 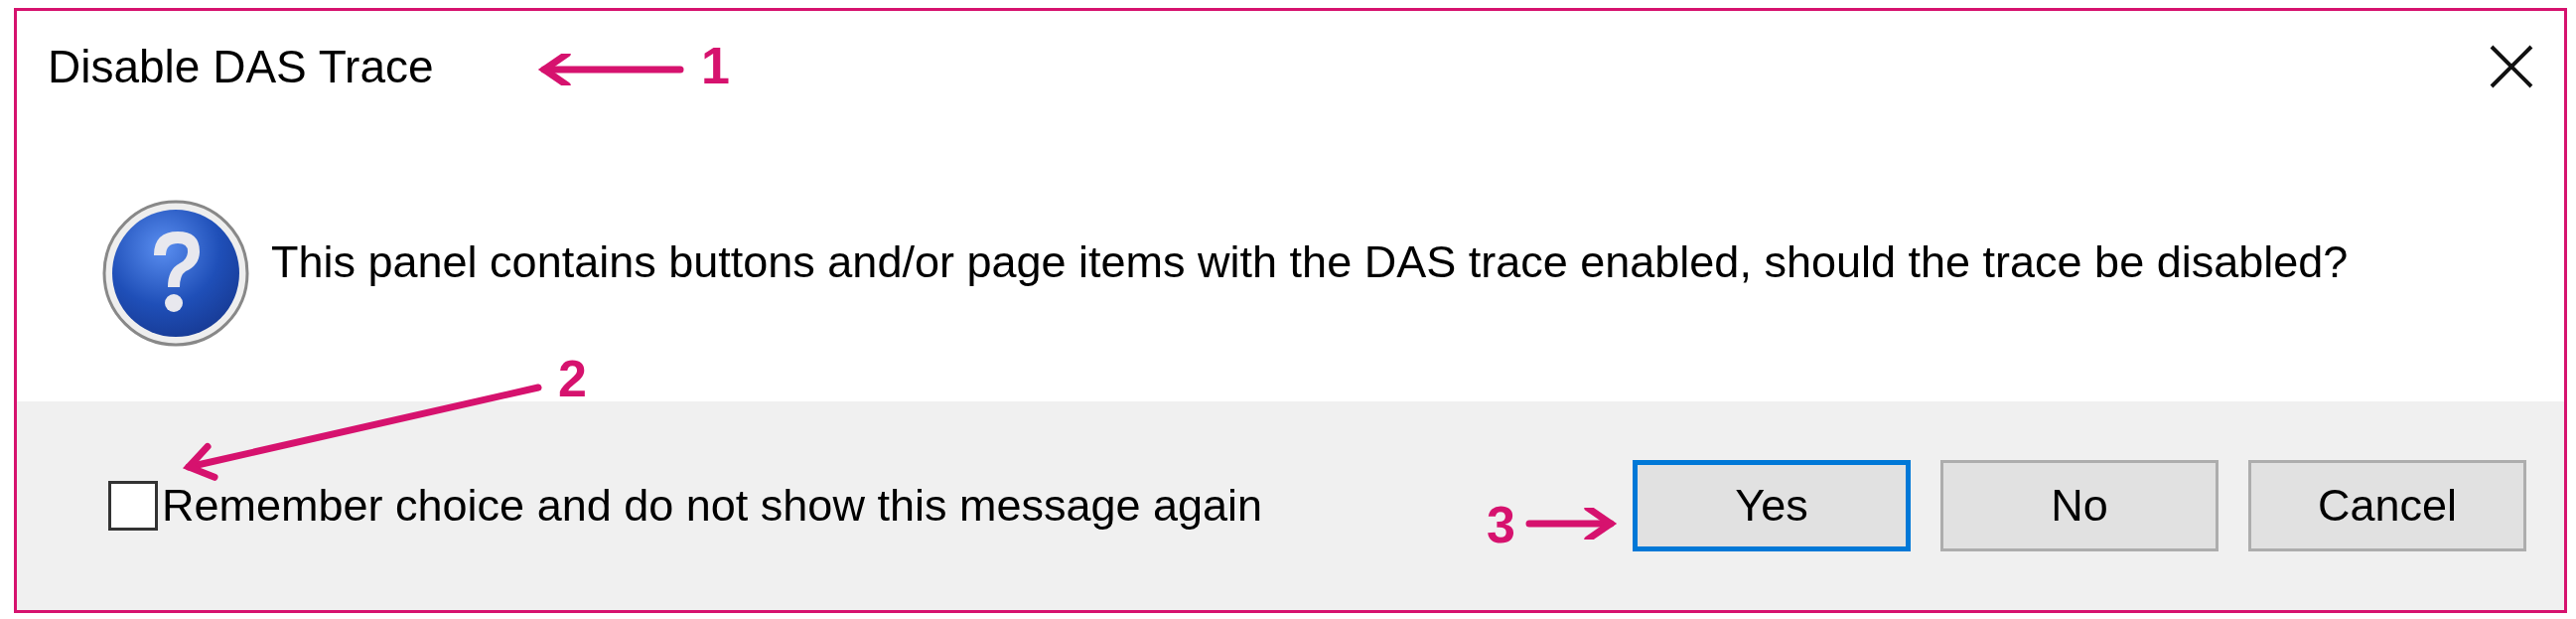 What do you see at coordinates (1310, 262) in the screenshot?
I see `message-text: This panel contains buttons and/or page items with the DAS trace enabled, should the trace be disabled?` at bounding box center [1310, 262].